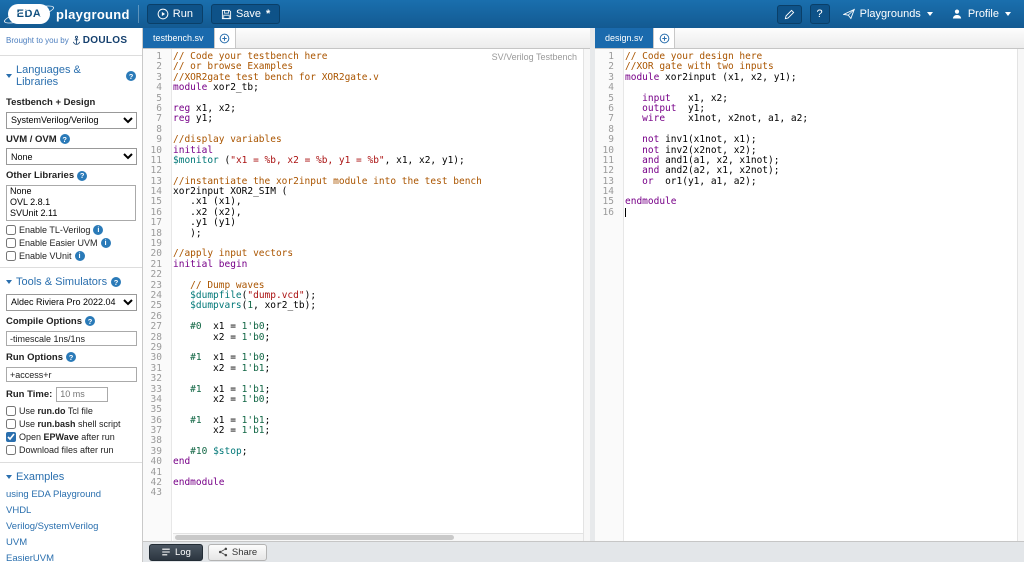  What do you see at coordinates (725, 119) in the screenshot?
I see `line-text: wire x1not, x2not, a1, a2;` at bounding box center [725, 119].